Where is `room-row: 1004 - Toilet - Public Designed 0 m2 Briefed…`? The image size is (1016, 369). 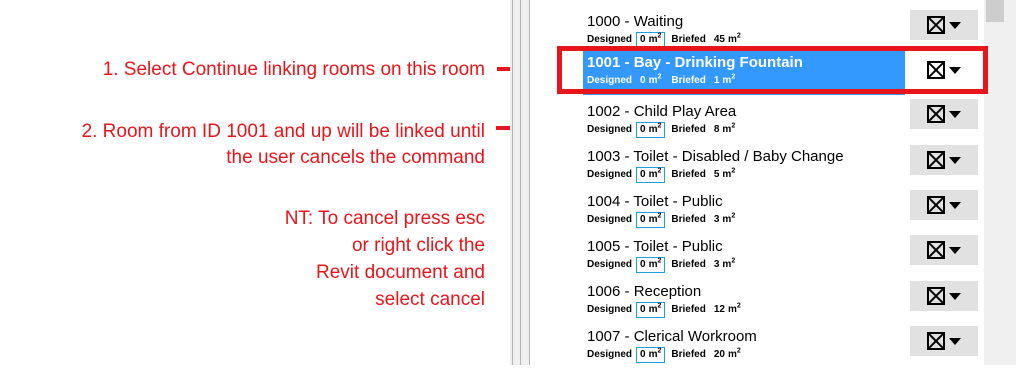 room-row: 1004 - Toilet - Public Designed 0 m2 Briefed… is located at coordinates (744, 212).